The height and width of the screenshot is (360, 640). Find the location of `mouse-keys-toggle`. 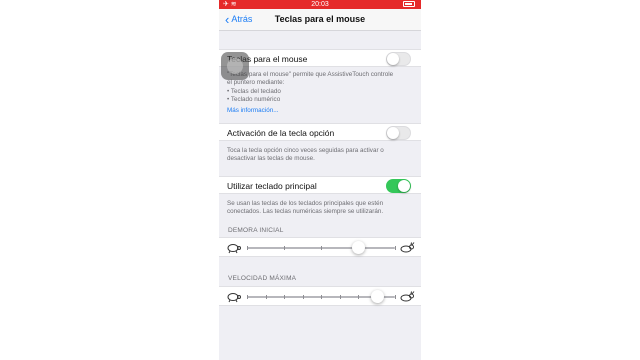

mouse-keys-toggle is located at coordinates (398, 59).